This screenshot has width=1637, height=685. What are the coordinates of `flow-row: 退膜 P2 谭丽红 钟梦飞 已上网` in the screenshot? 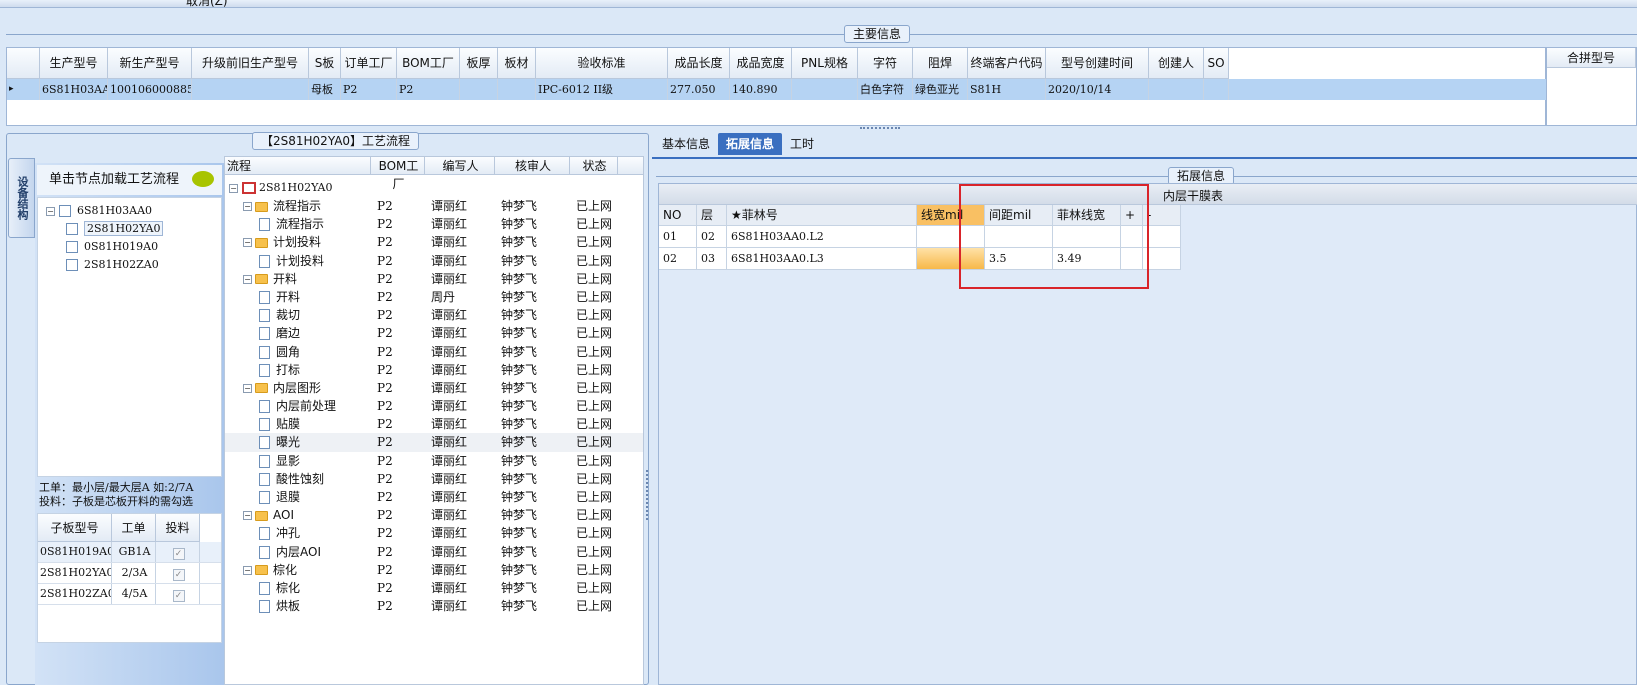 It's located at (434, 497).